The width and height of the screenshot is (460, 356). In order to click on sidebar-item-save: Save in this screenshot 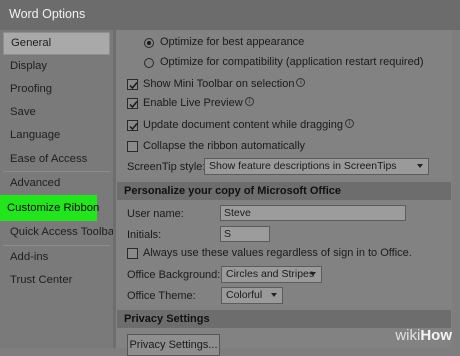, I will do `click(56, 112)`.